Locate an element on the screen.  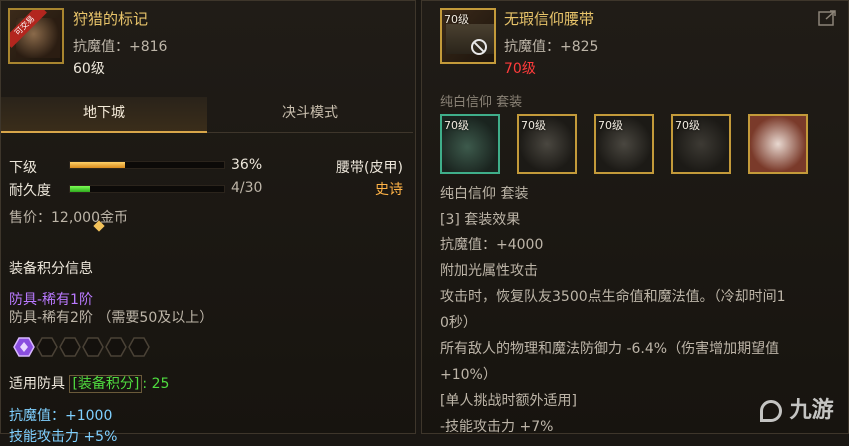
bonus-partial: 技能攻击力 +5% is located at coordinates (63, 437).